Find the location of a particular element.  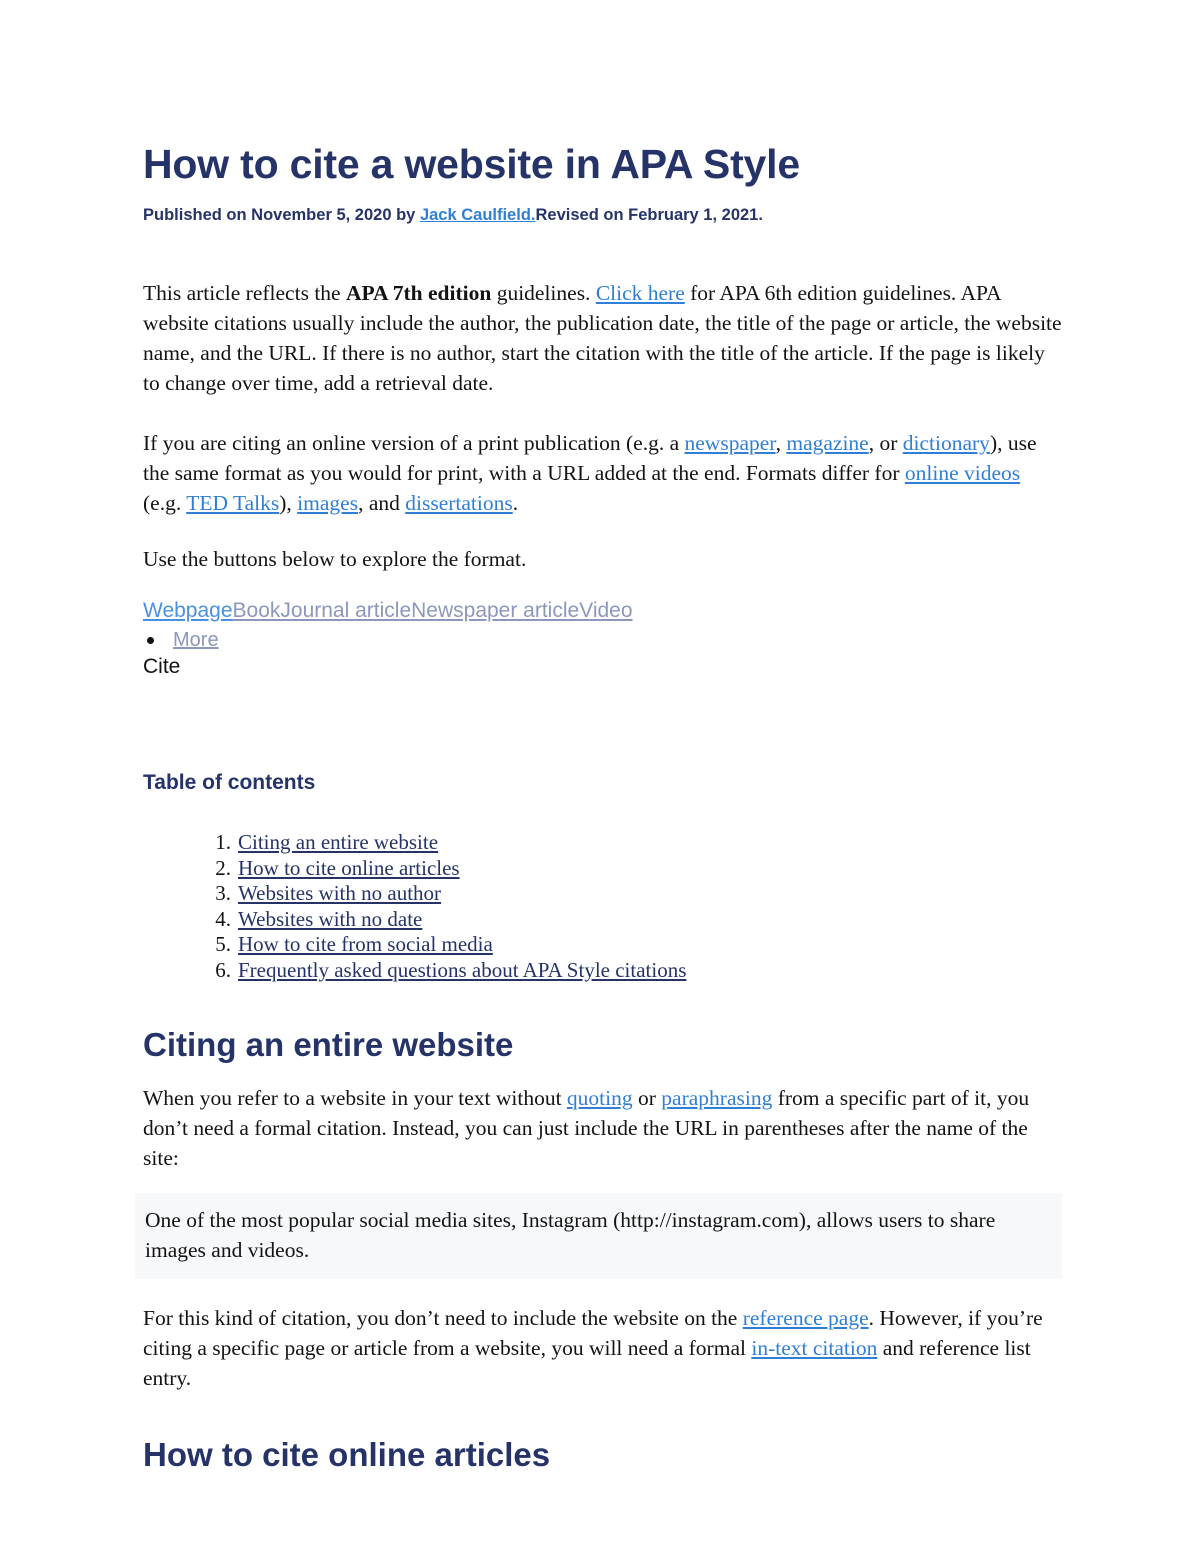

toc-link-2: How to cite online articles is located at coordinates (349, 868).